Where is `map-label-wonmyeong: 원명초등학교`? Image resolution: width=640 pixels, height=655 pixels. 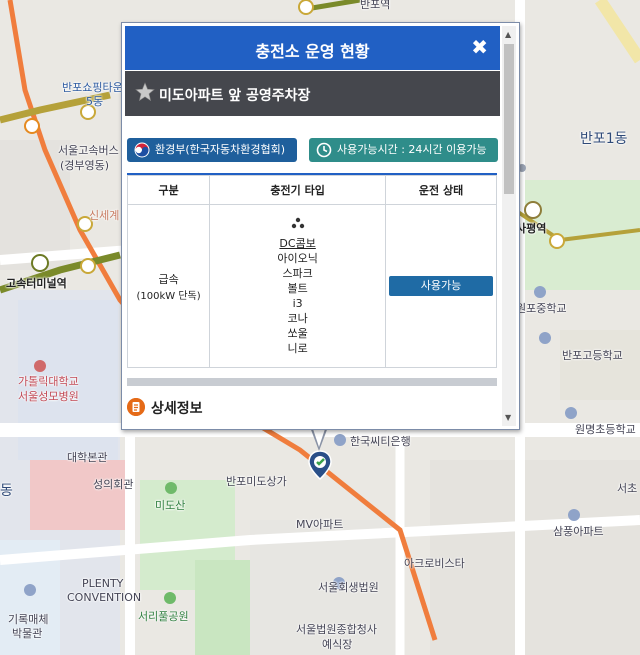 map-label-wonmyeong: 원명초등학교 is located at coordinates (605, 429).